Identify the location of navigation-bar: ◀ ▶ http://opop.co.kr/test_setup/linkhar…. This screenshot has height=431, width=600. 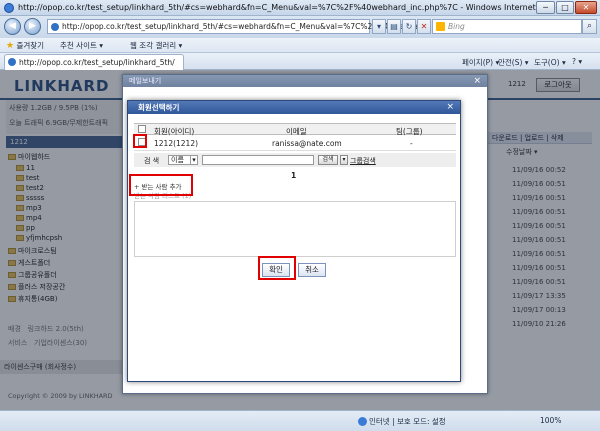
(300, 27).